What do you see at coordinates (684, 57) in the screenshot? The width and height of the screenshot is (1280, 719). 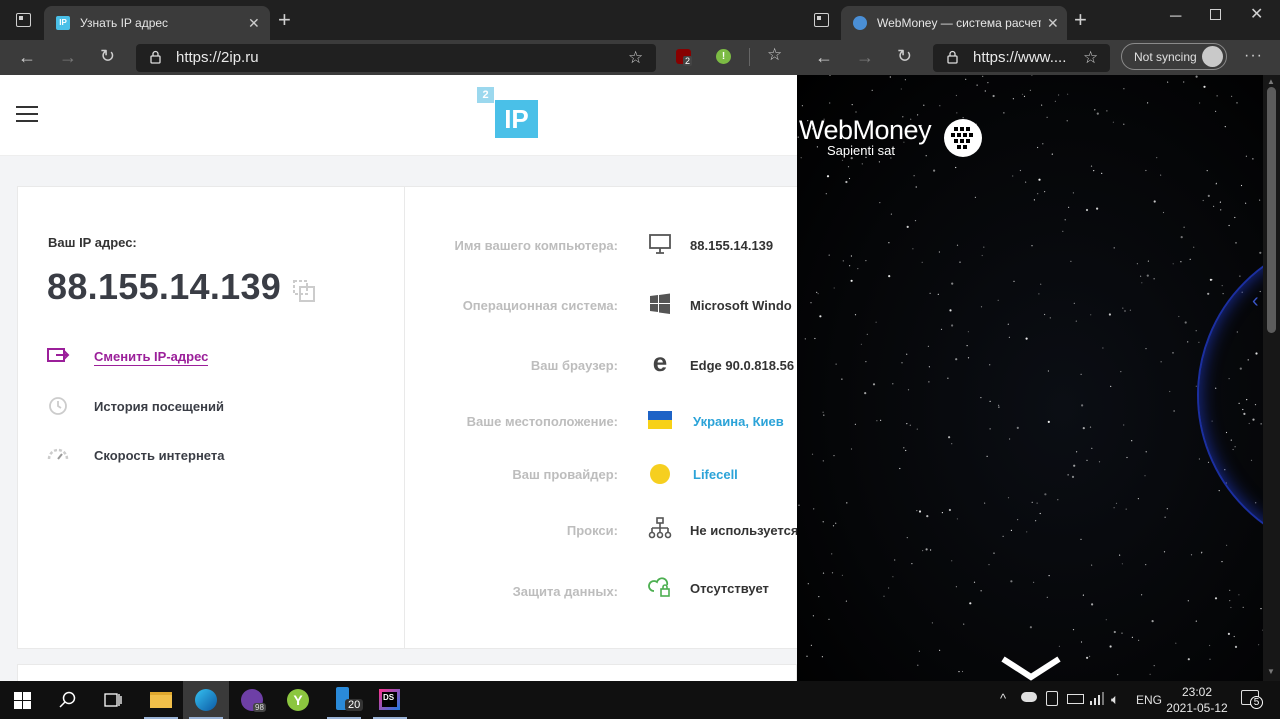 I see `ublock-extension-icon: 2` at bounding box center [684, 57].